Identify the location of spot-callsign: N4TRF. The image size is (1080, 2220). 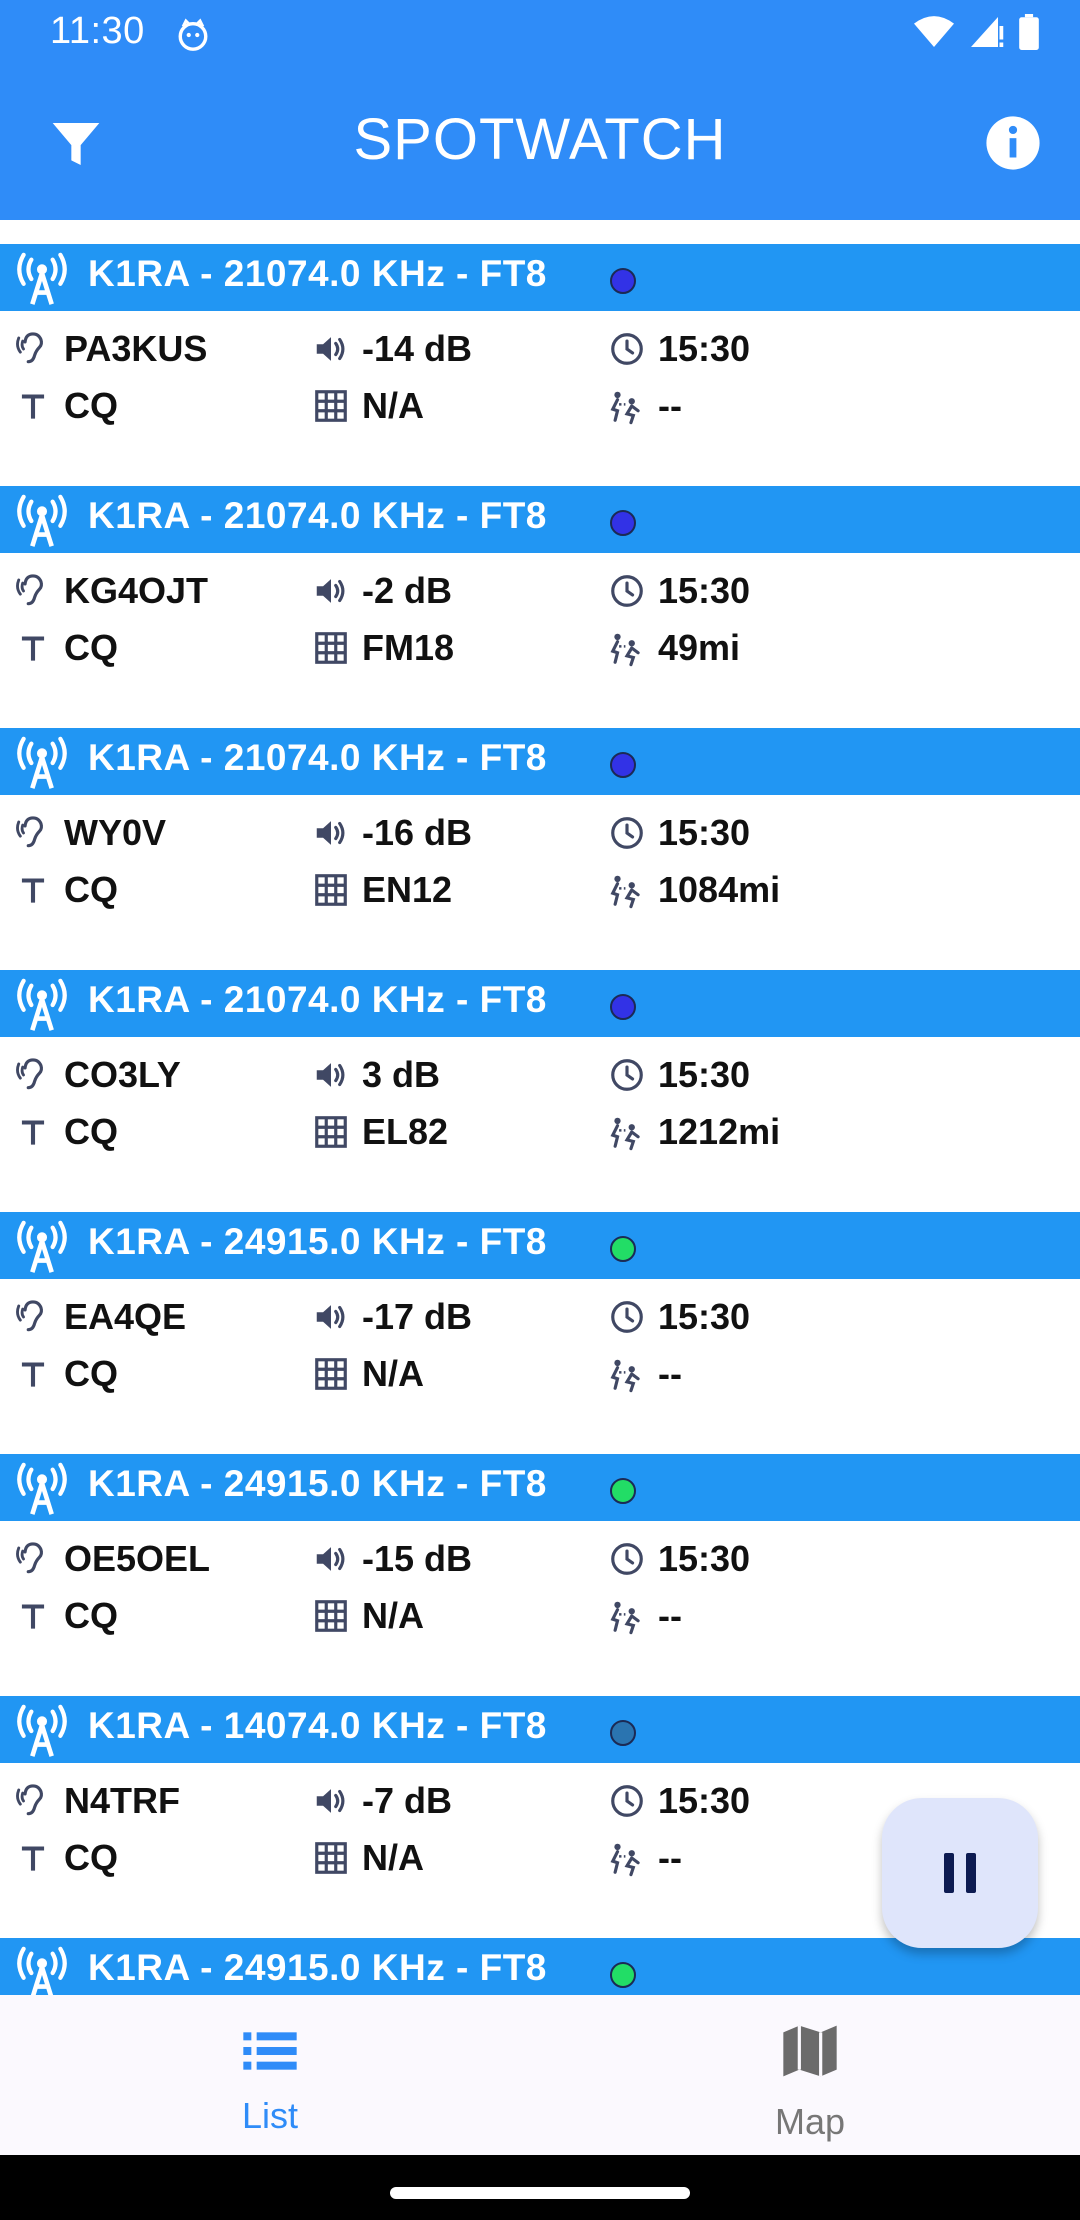
(97, 1801).